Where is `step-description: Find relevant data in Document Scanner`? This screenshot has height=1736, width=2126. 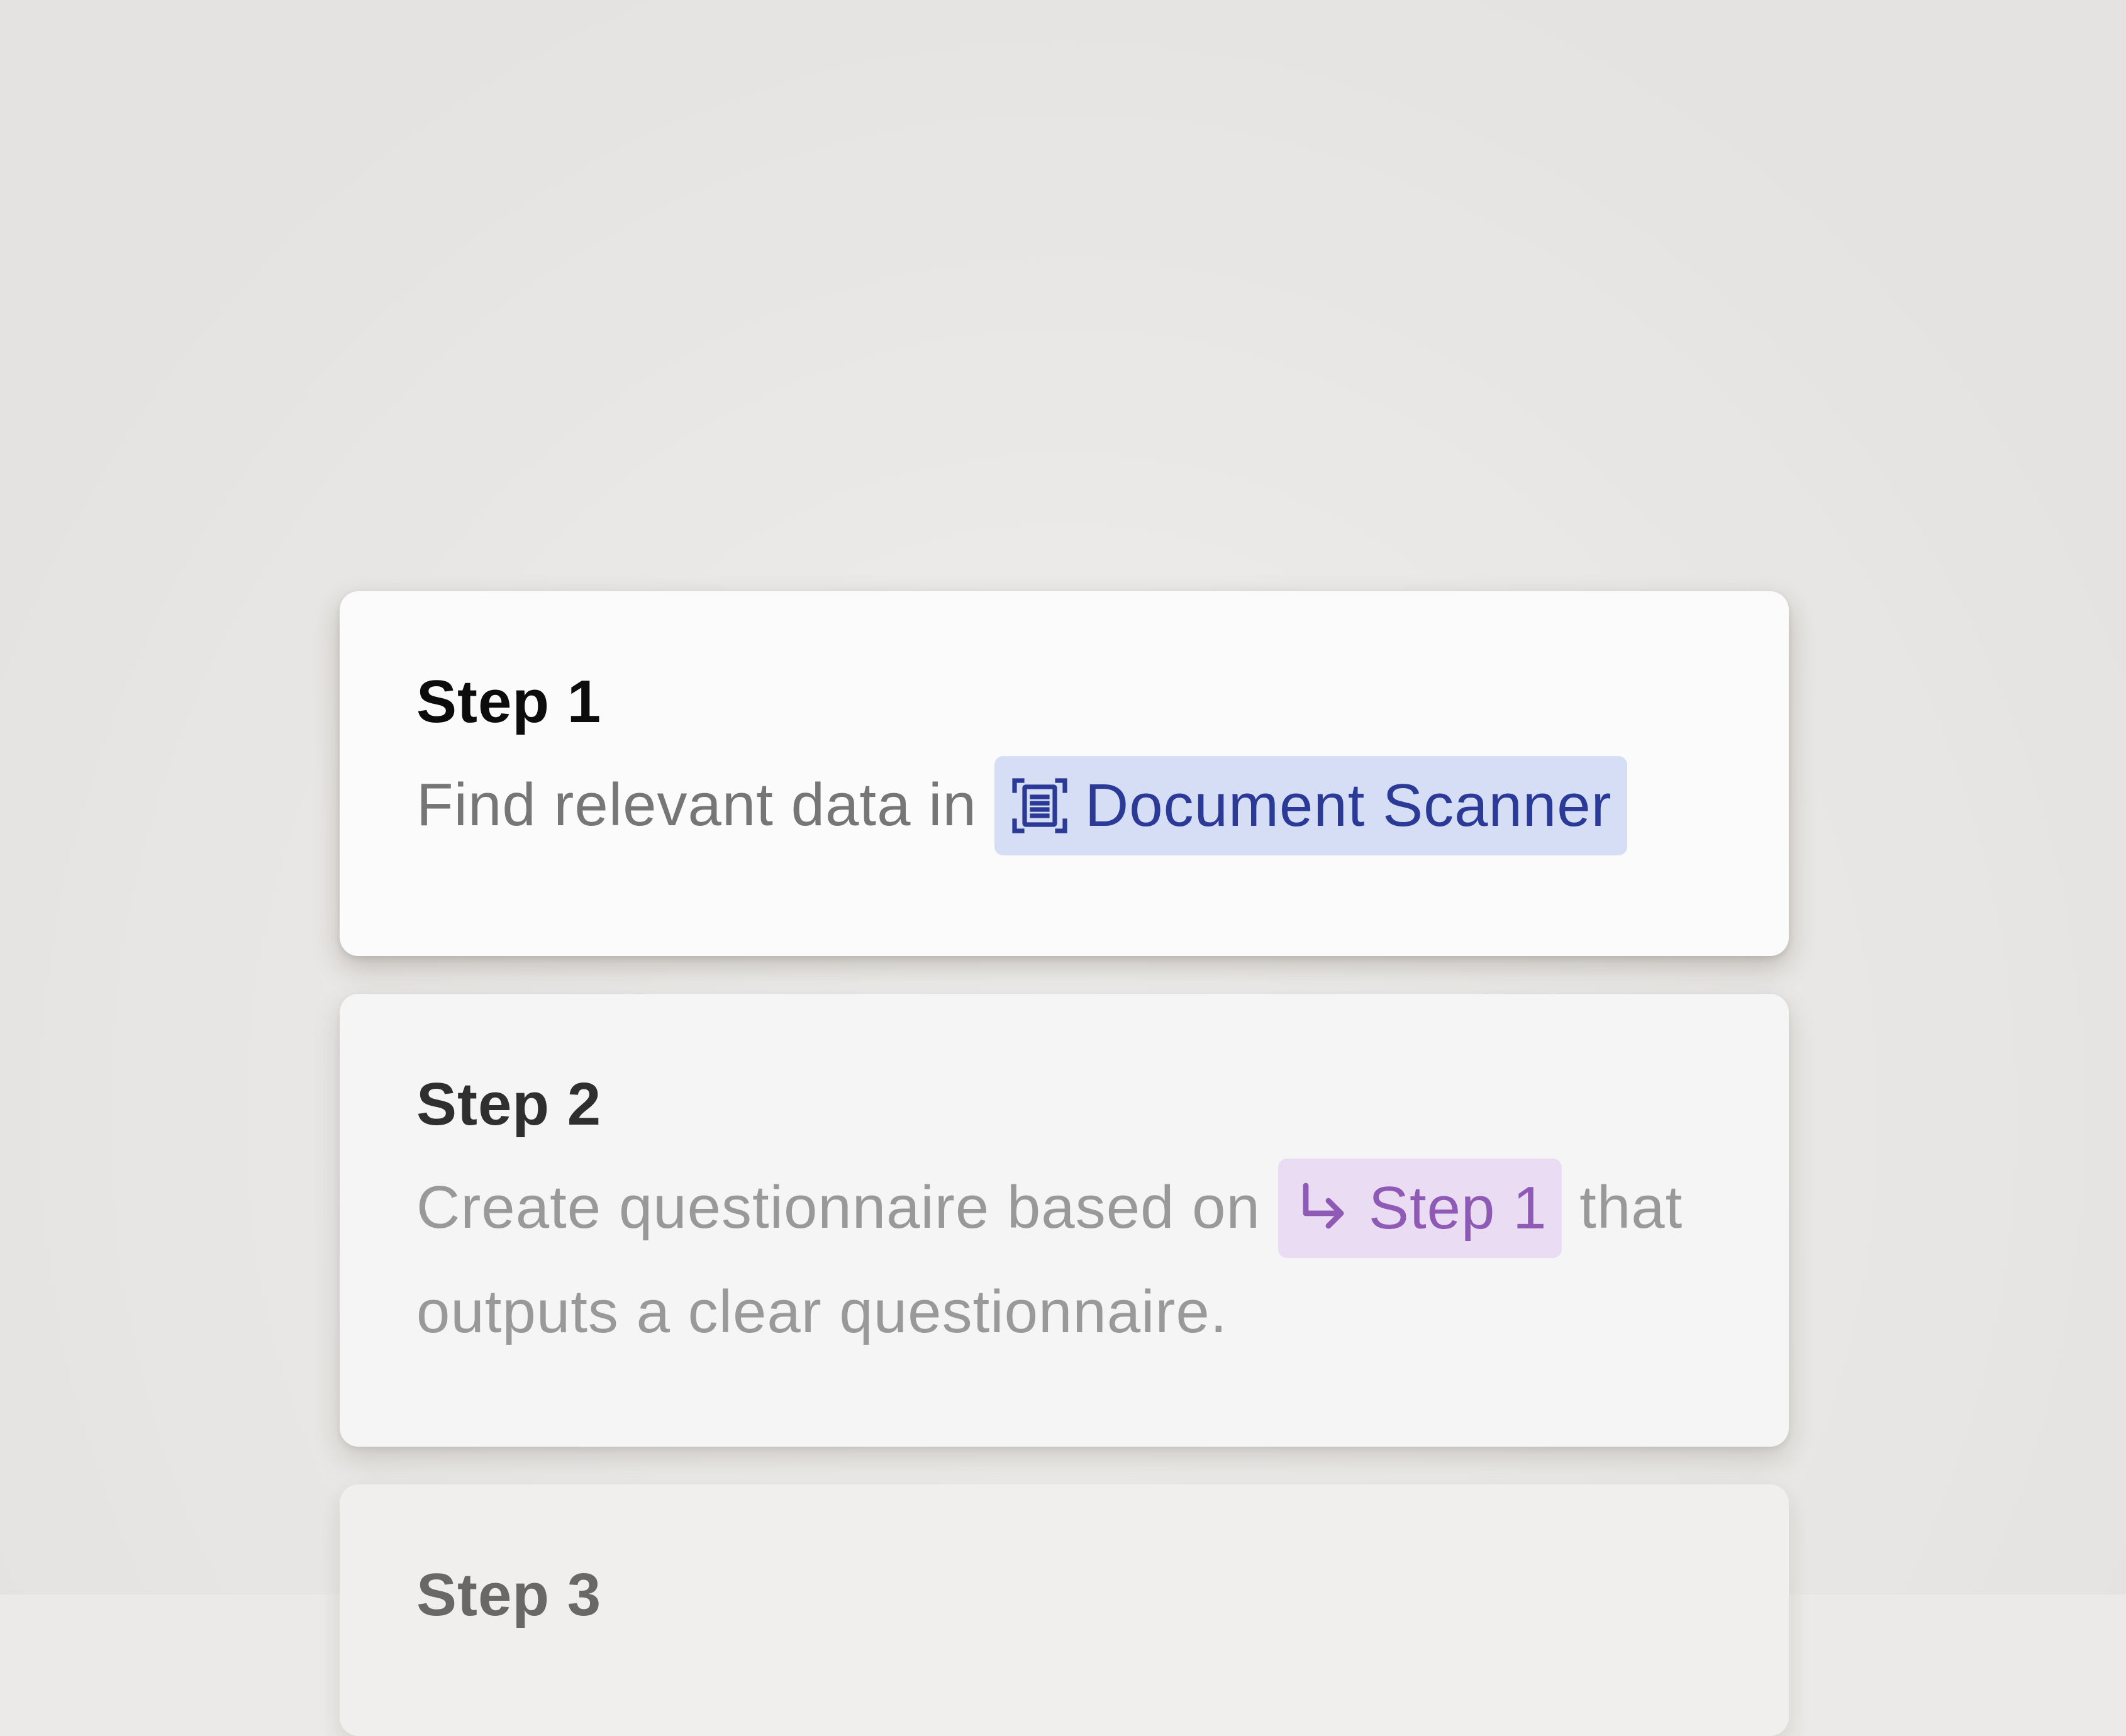
step-description: Find relevant data in Document Scanner is located at coordinates (1078, 807).